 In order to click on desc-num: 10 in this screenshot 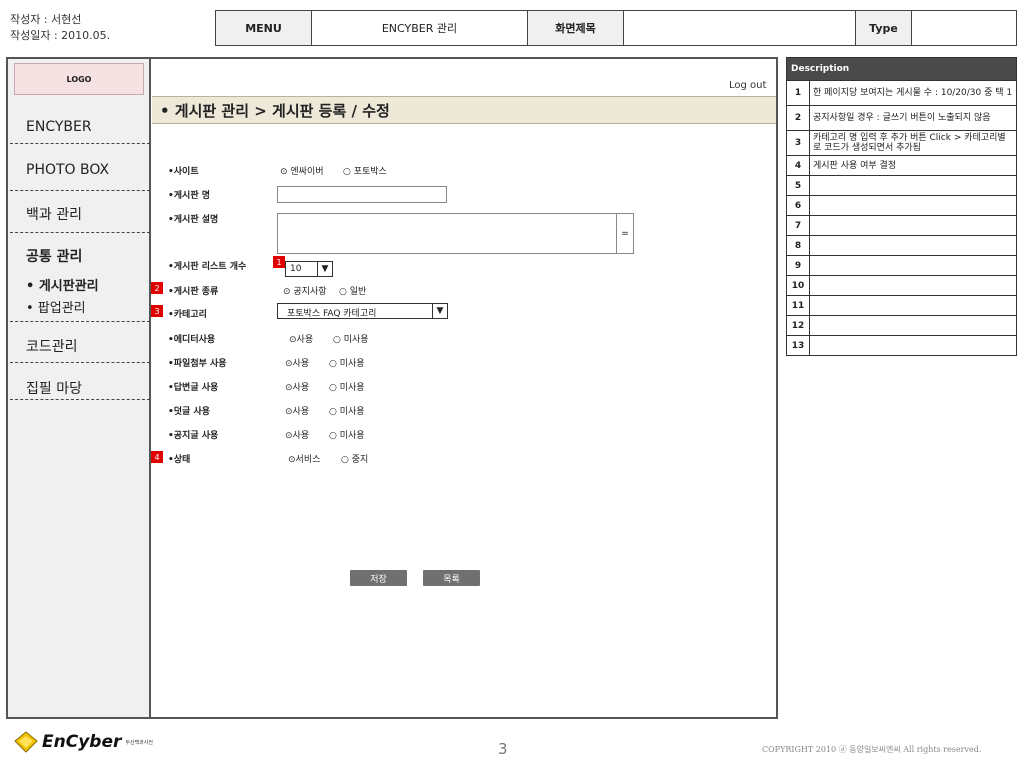, I will do `click(798, 285)`.